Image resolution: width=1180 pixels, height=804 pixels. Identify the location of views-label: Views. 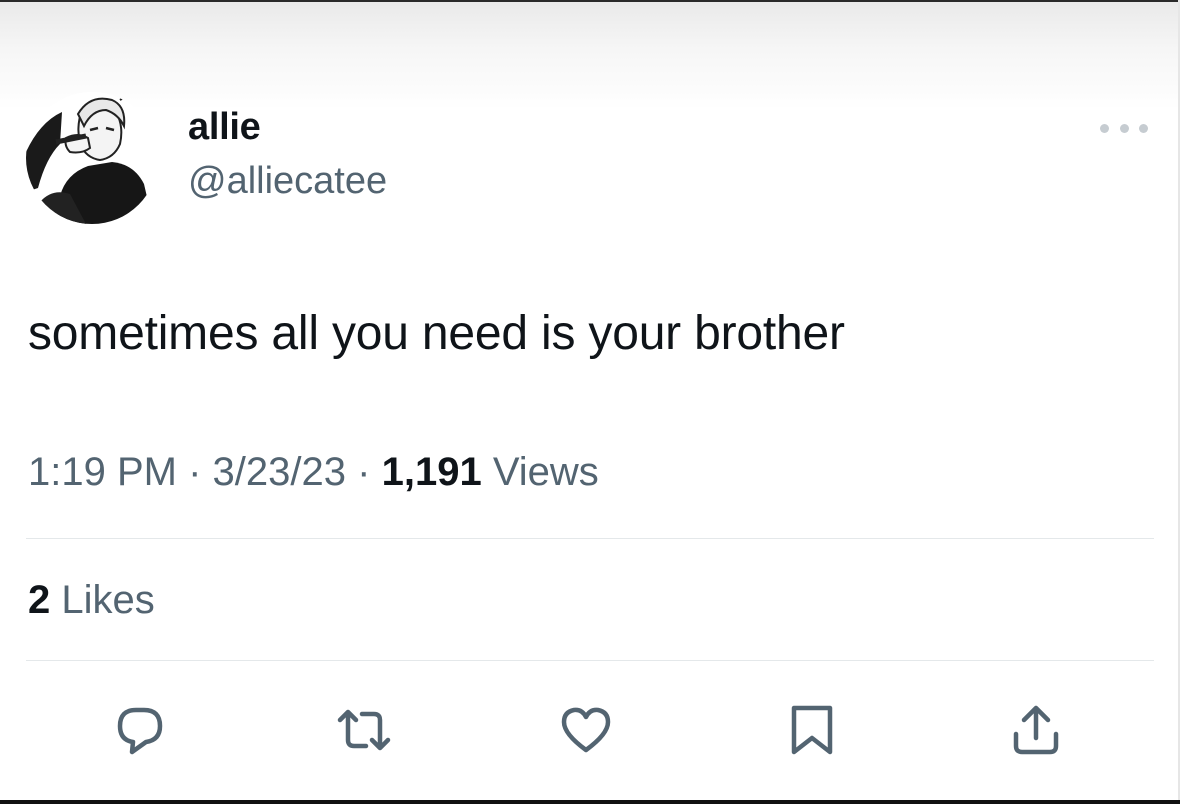
(545, 472).